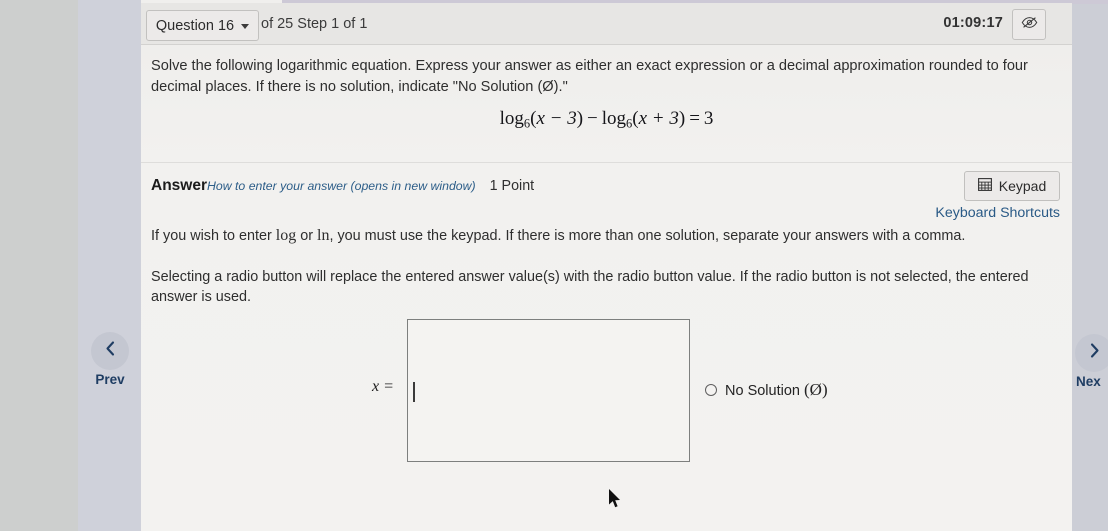 This screenshot has width=1108, height=531. I want to click on eye-slash-icon, so click(1029, 25).